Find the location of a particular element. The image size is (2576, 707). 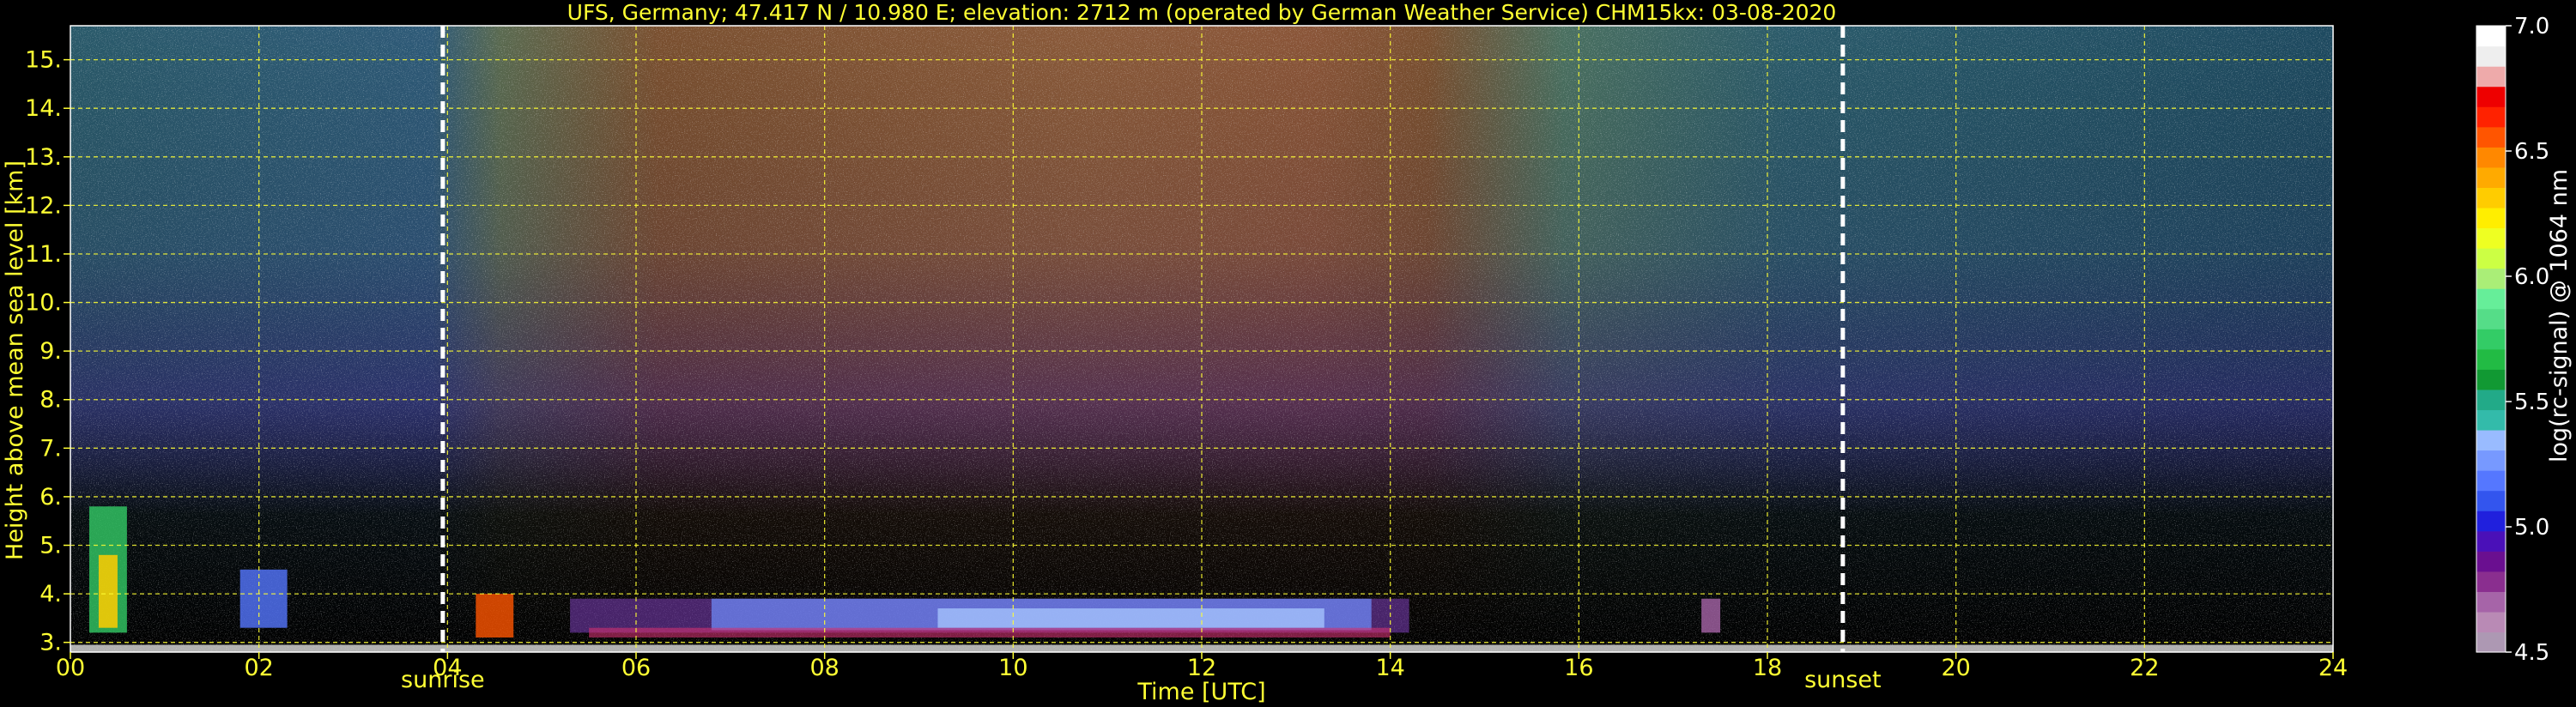

surface-layer is located at coordinates (990, 632).